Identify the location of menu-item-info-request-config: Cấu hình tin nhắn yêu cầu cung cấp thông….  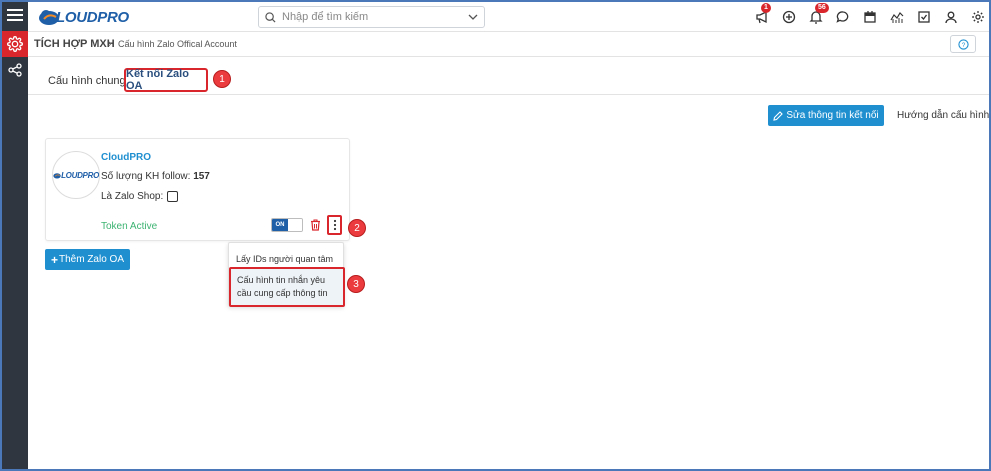
(287, 287).